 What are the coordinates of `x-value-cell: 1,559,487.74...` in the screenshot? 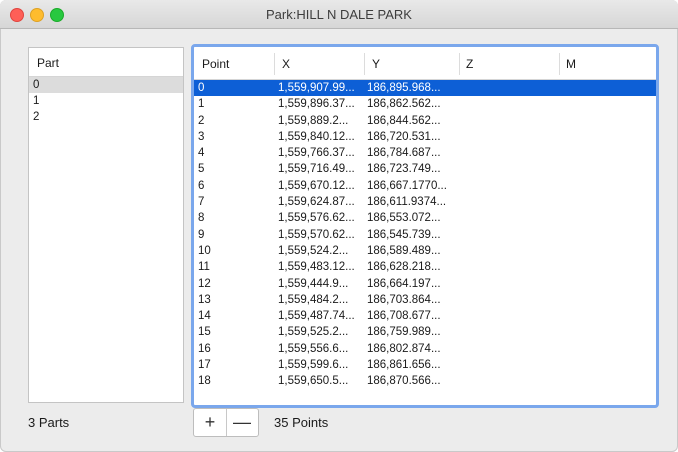 It's located at (316, 316).